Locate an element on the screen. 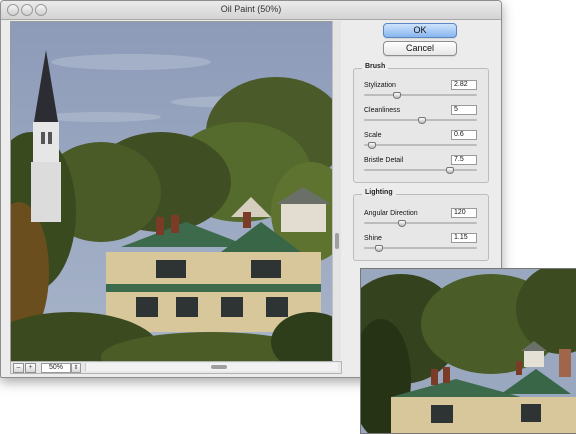 Image resolution: width=576 pixels, height=434 pixels. zoom-level-field: 50% is located at coordinates (56, 368).